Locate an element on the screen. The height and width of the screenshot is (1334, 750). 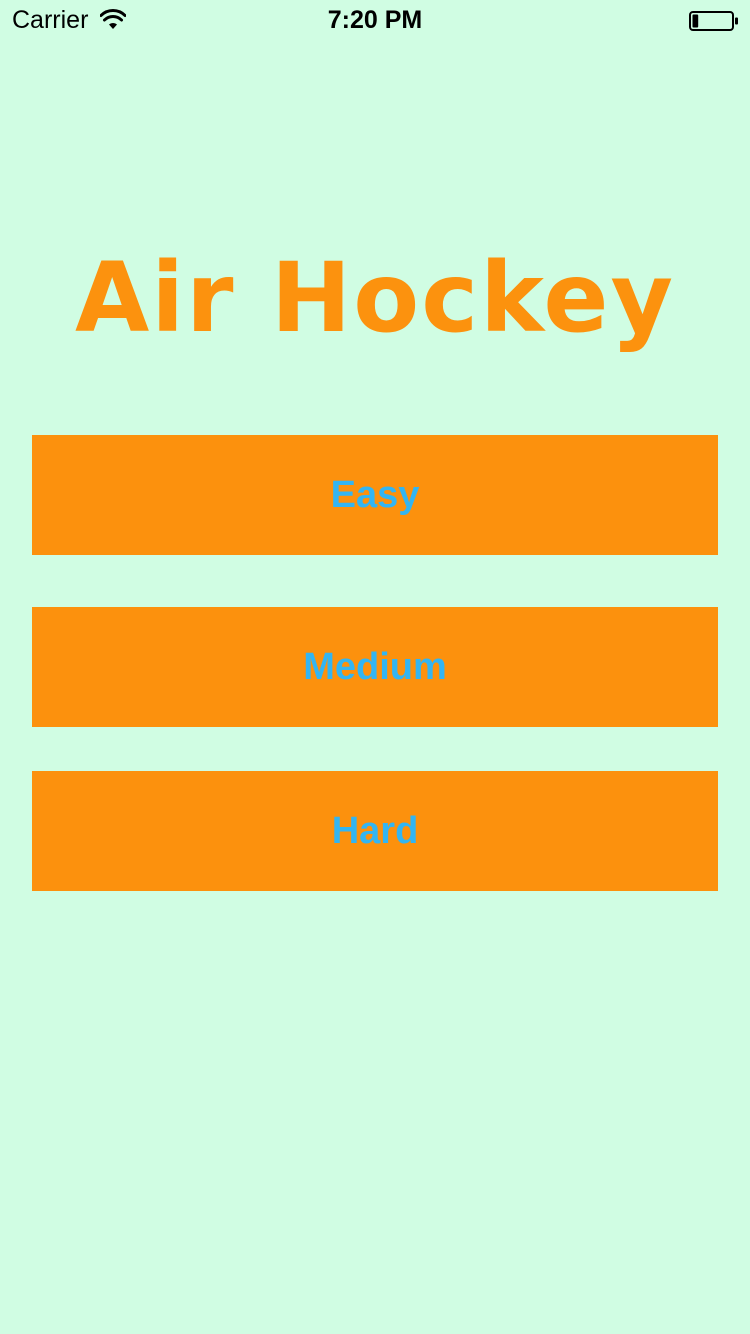
hard-button-label: Hard is located at coordinates (375, 830).